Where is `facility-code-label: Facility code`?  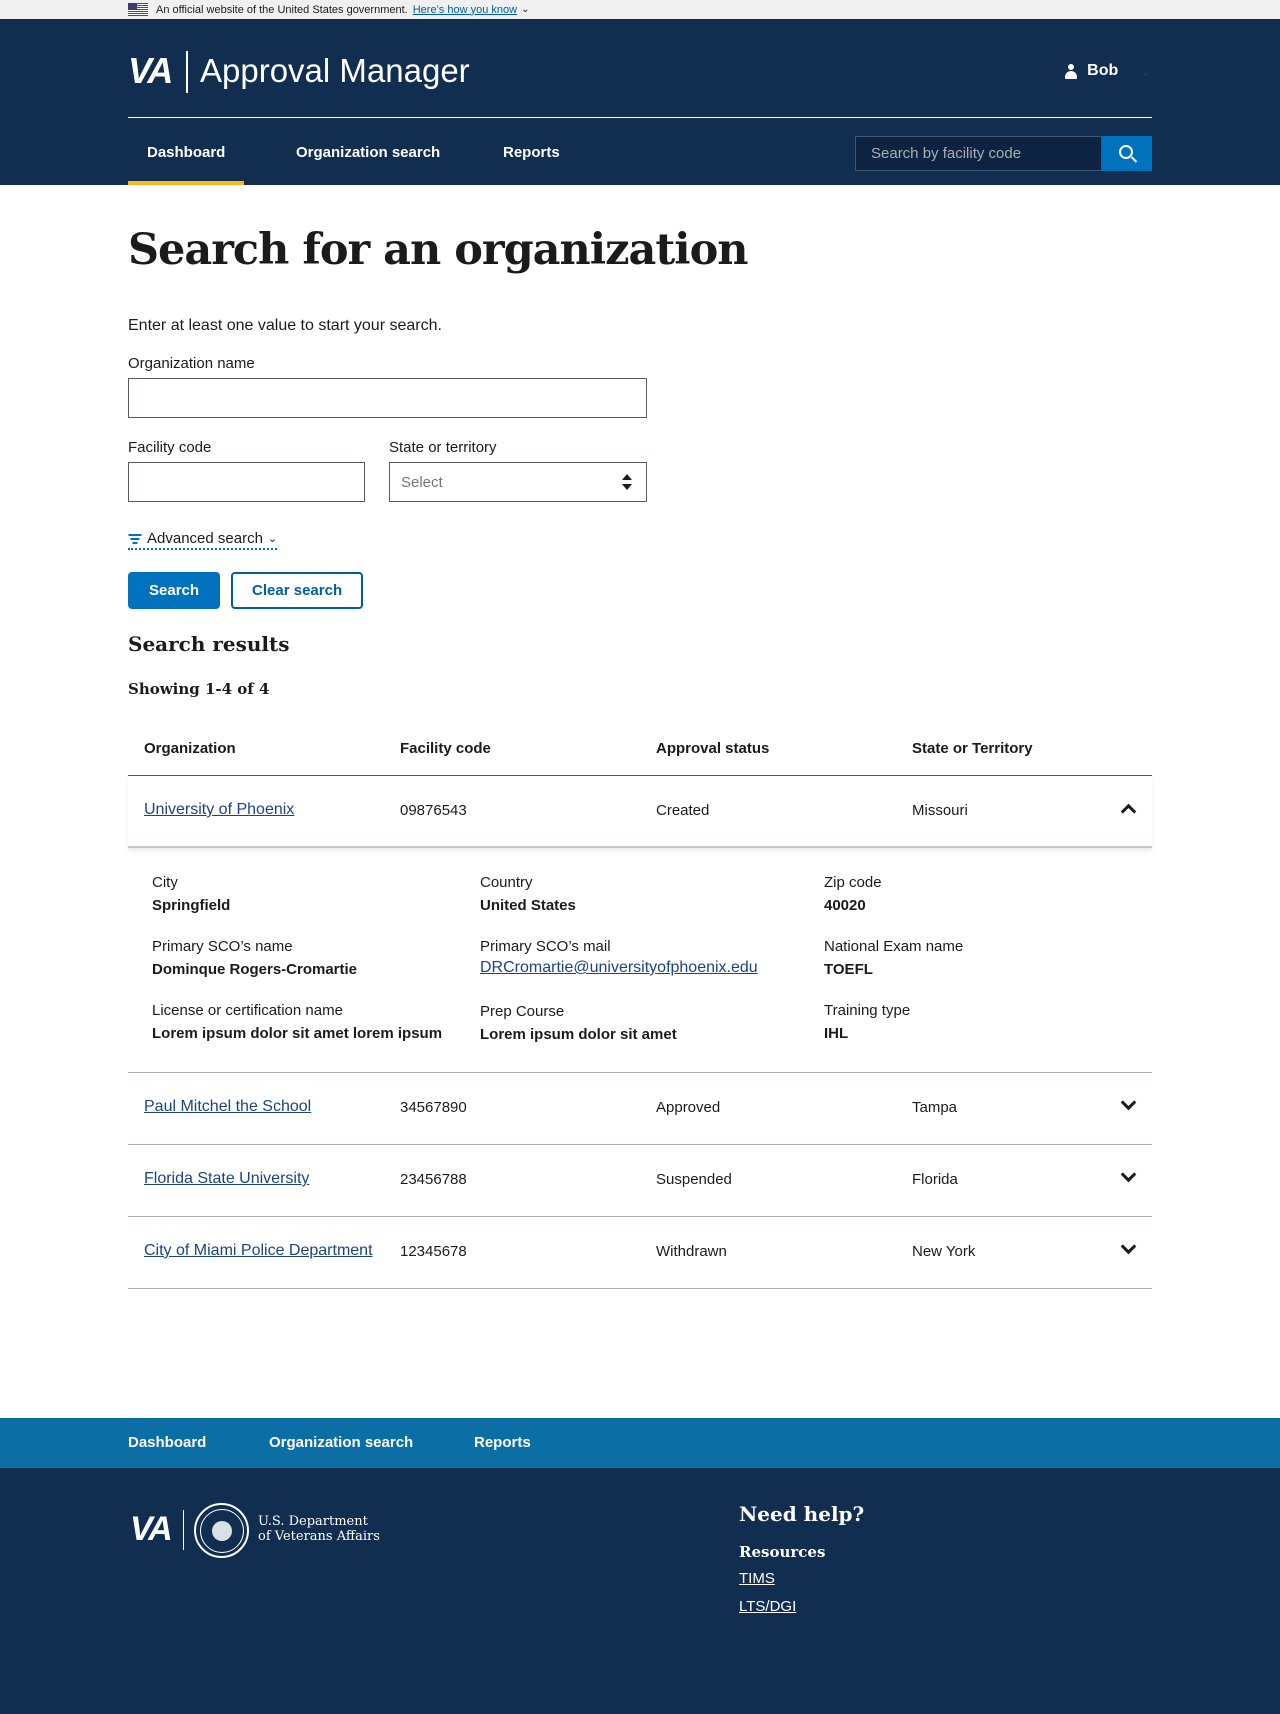
facility-code-label: Facility code is located at coordinates (170, 447).